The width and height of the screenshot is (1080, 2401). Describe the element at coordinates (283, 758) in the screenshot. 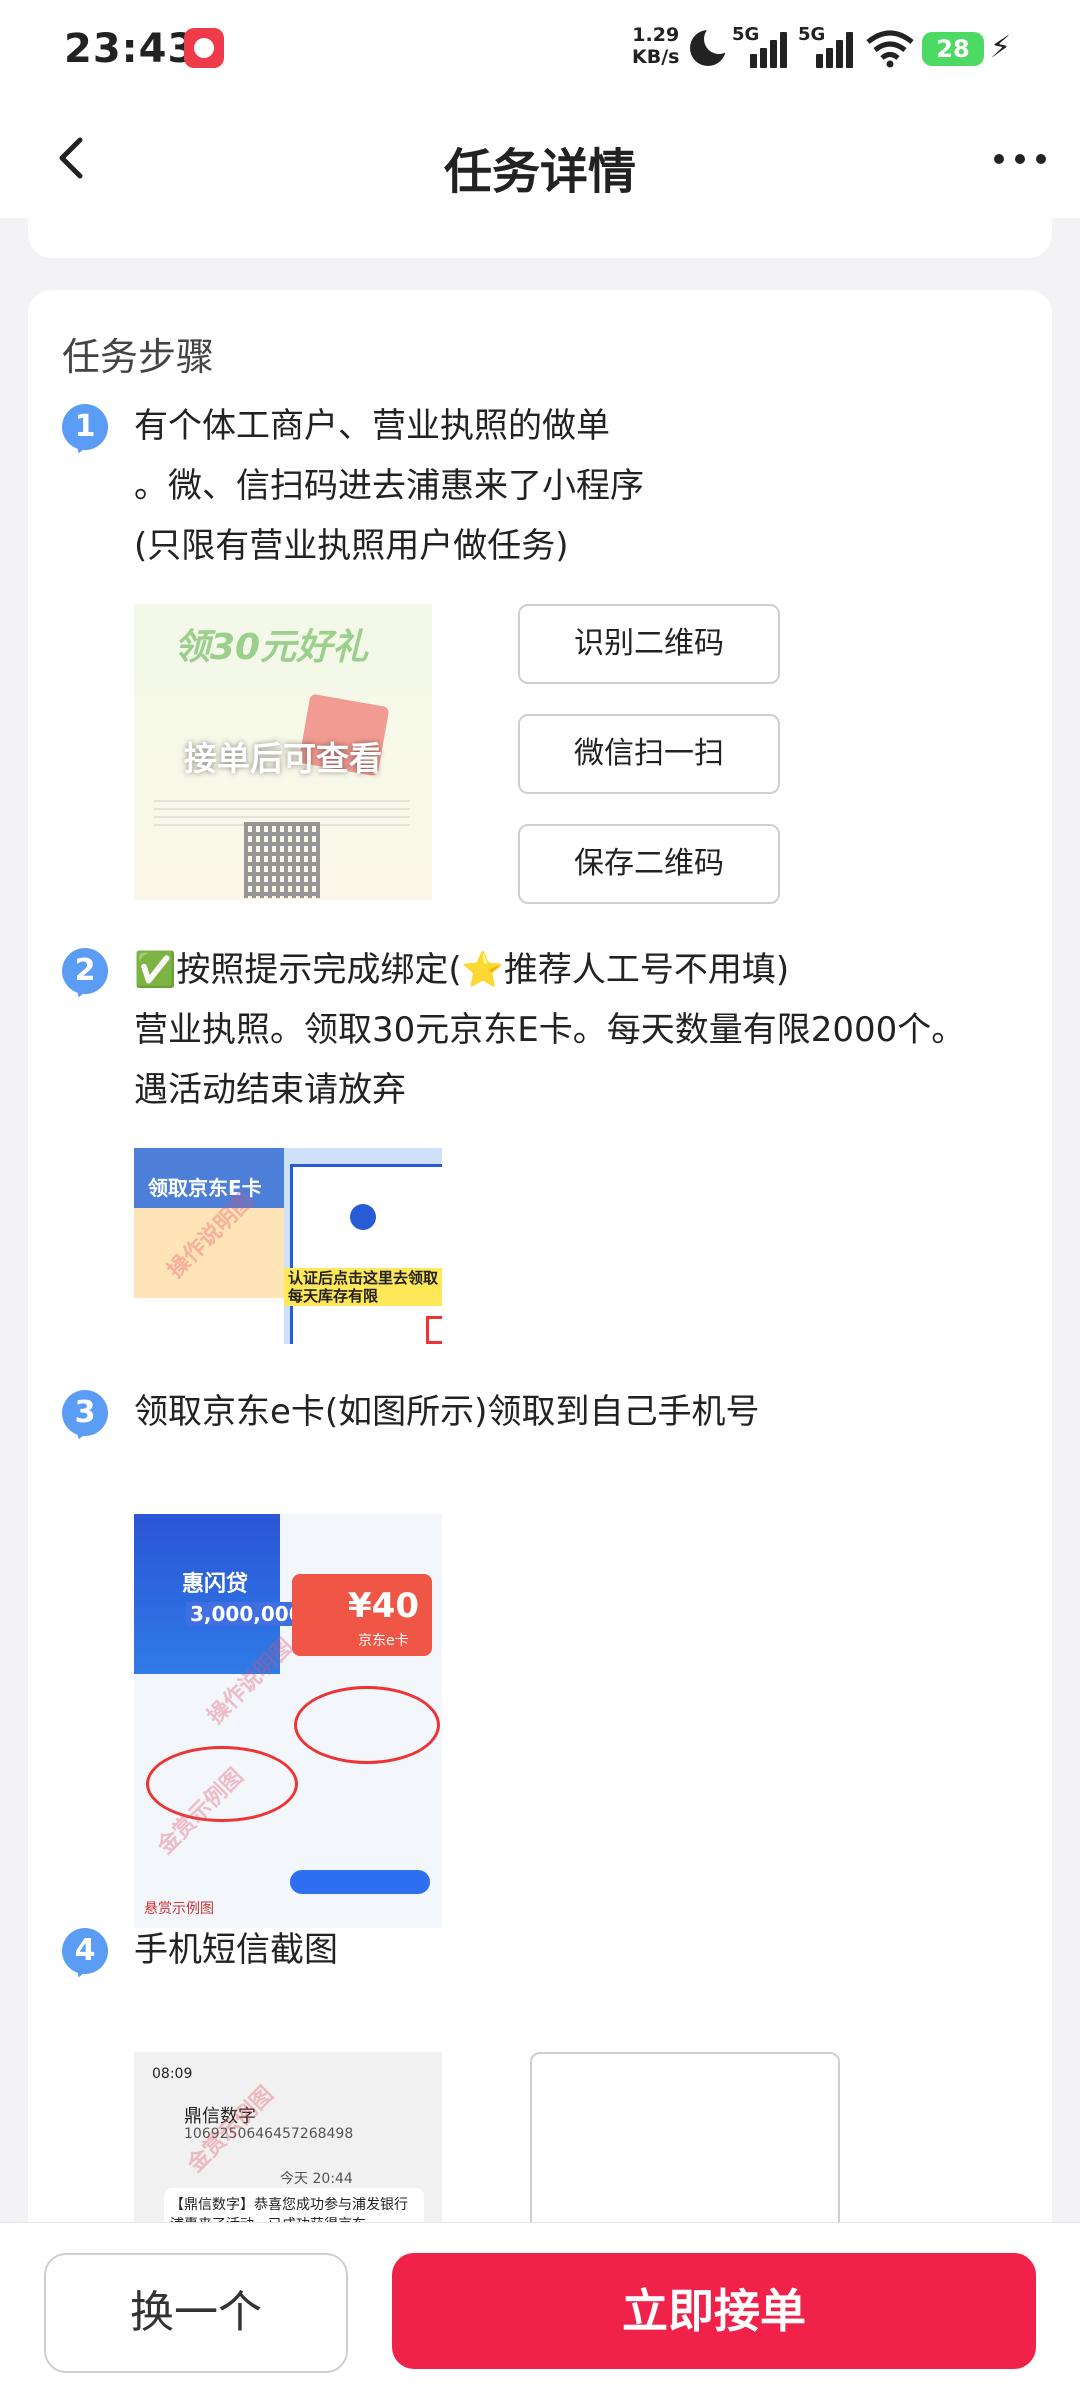

I see `qr-image-overlay-text: 接单后可查看` at that location.